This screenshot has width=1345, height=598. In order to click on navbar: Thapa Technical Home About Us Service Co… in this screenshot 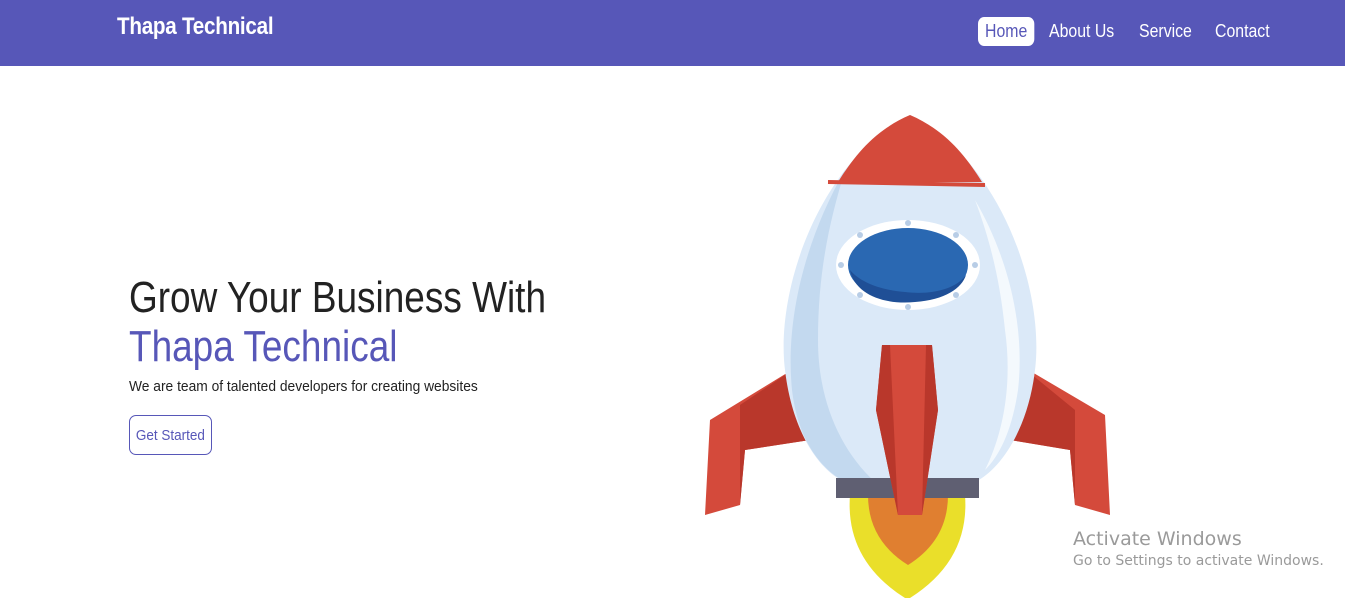, I will do `click(672, 33)`.